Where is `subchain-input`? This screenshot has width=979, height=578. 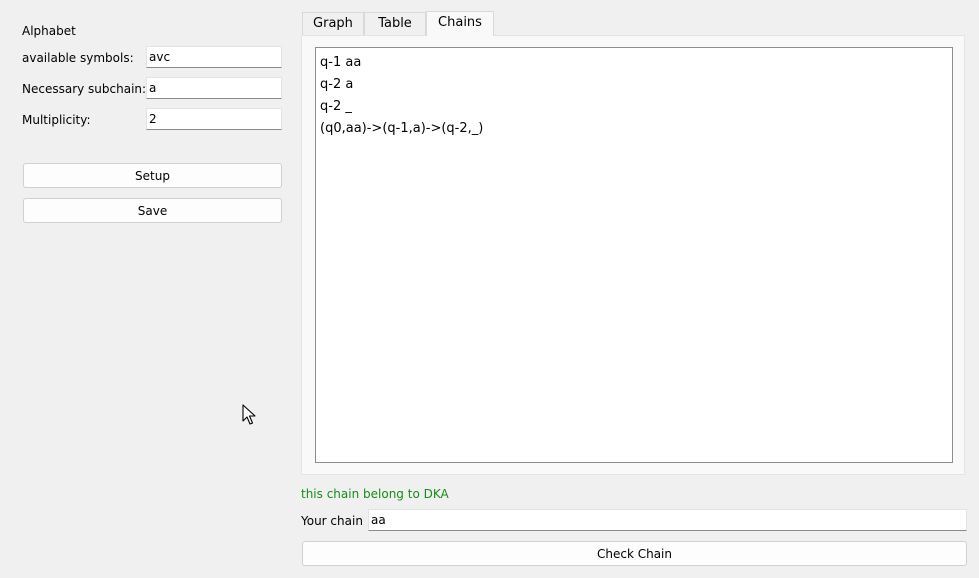 subchain-input is located at coordinates (214, 88).